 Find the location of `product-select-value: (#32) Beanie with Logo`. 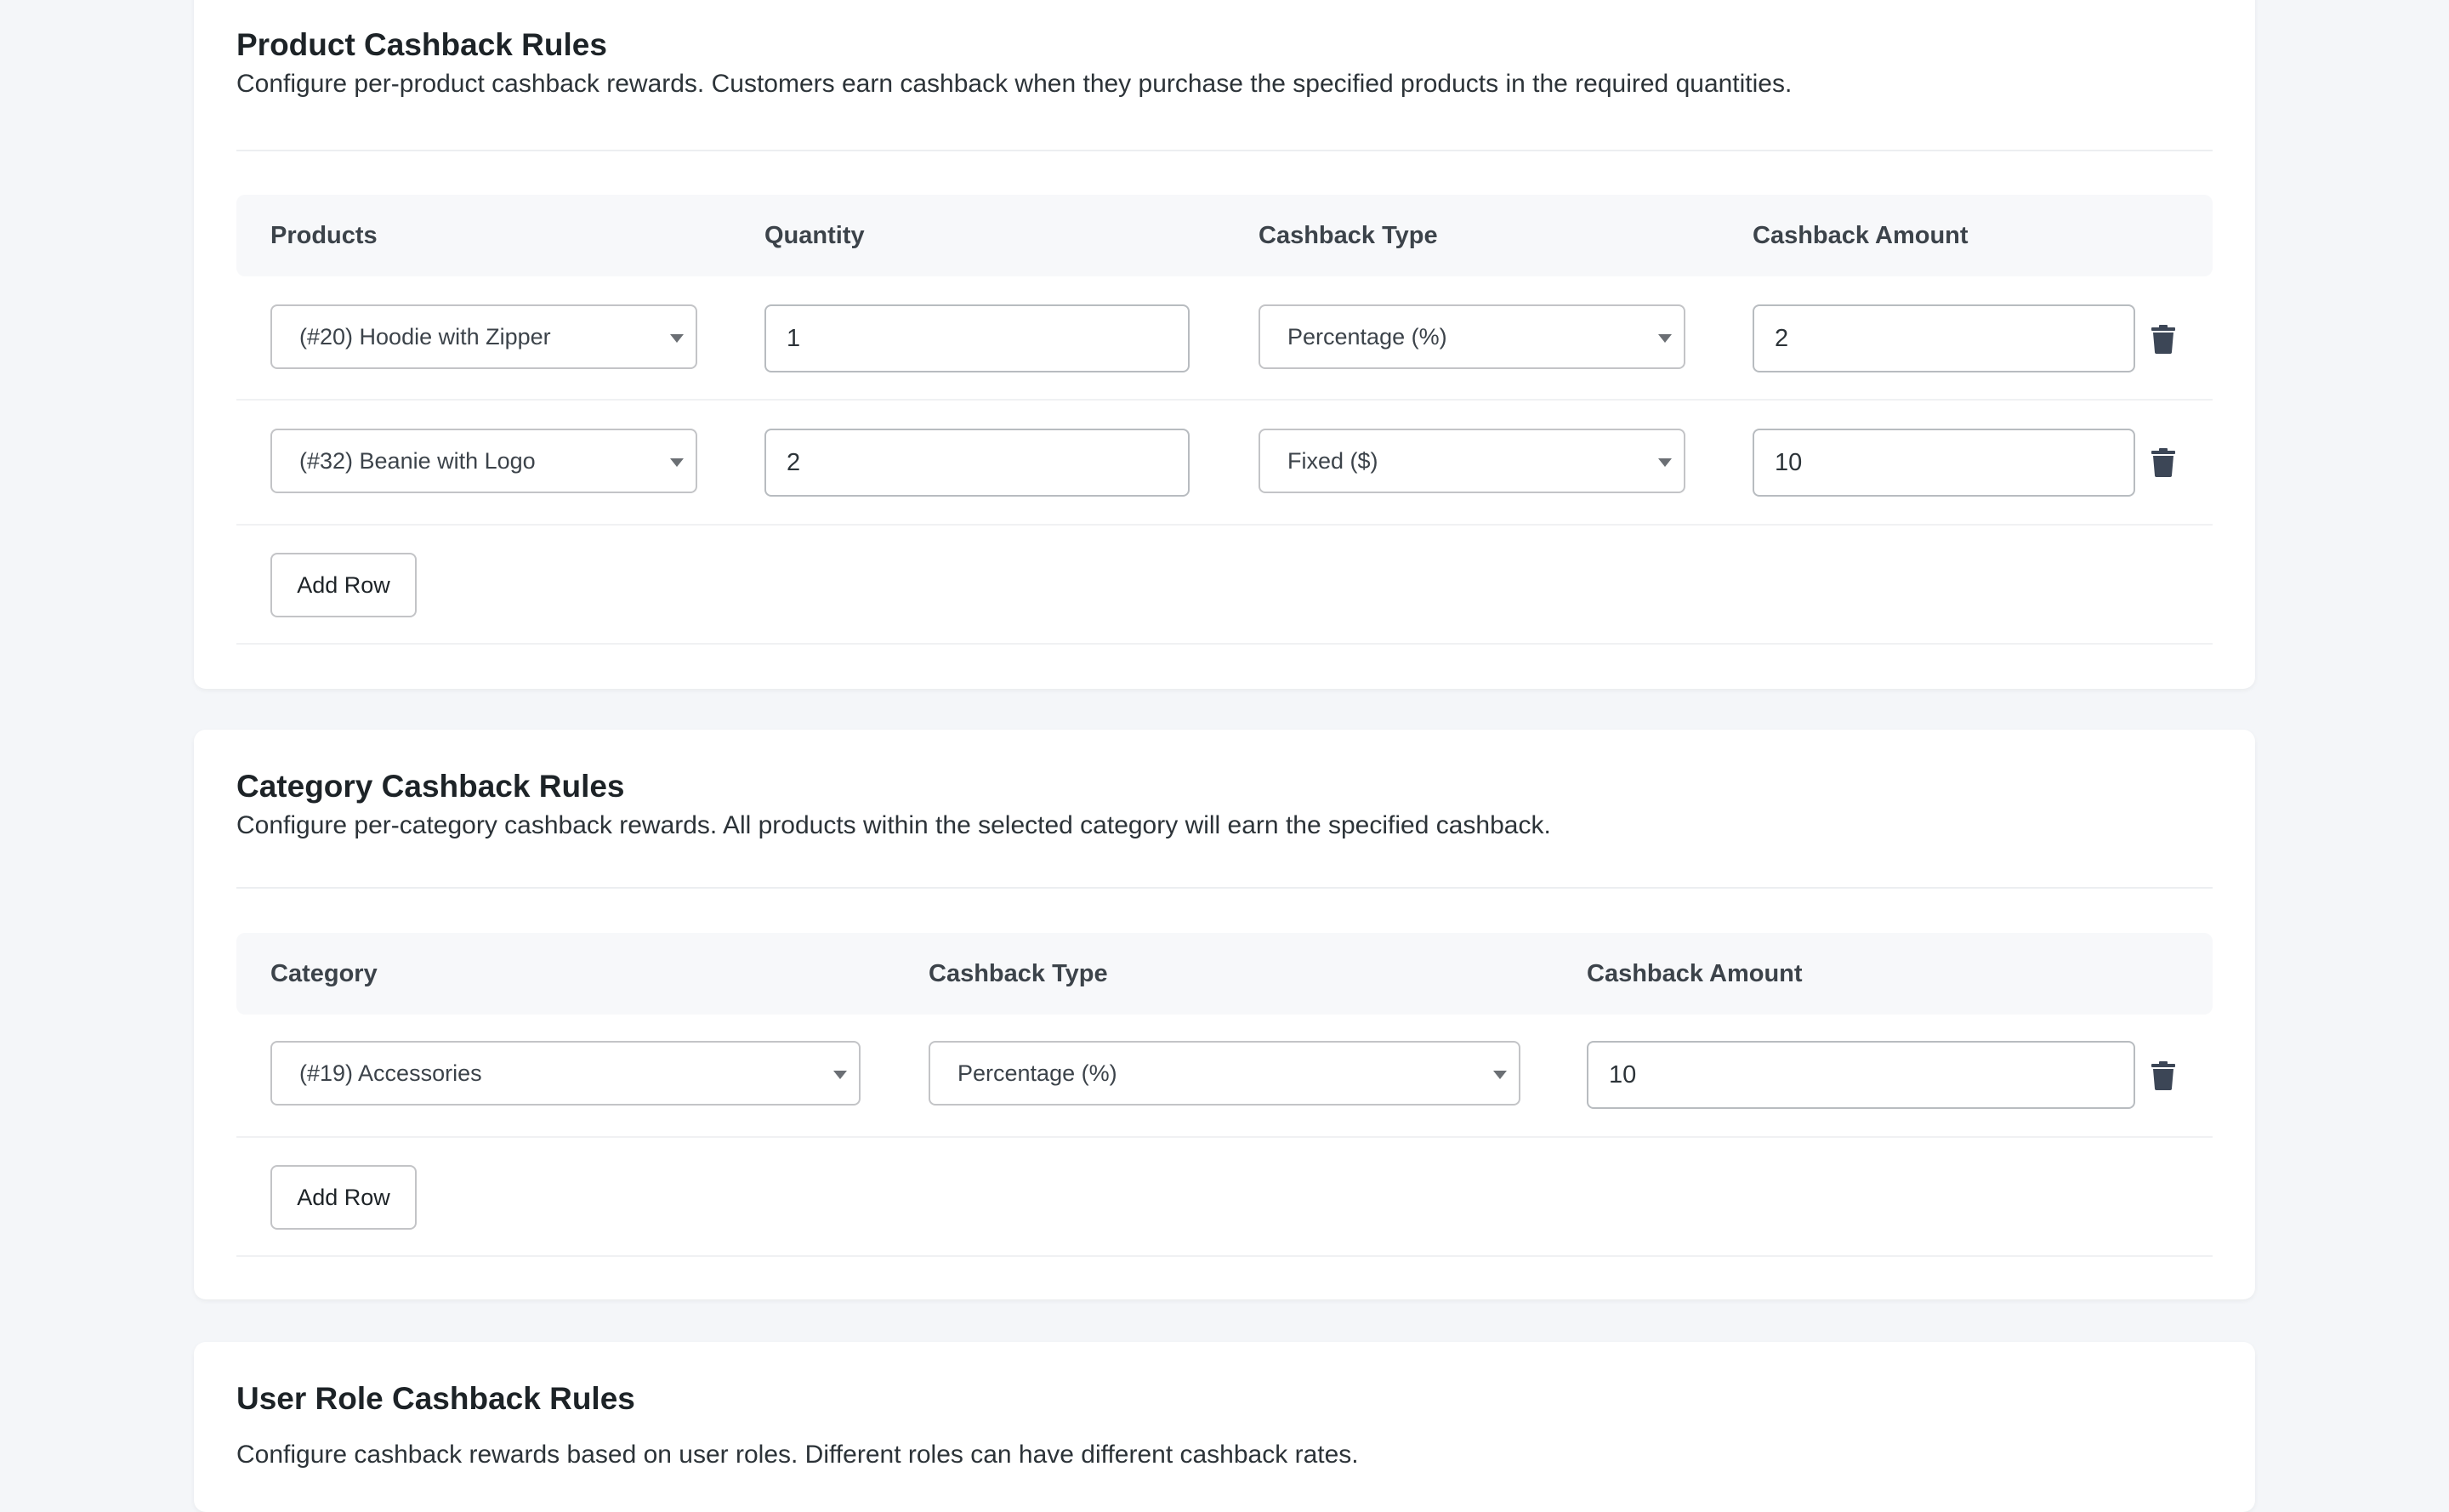

product-select-value: (#32) Beanie with Logo is located at coordinates (417, 461).